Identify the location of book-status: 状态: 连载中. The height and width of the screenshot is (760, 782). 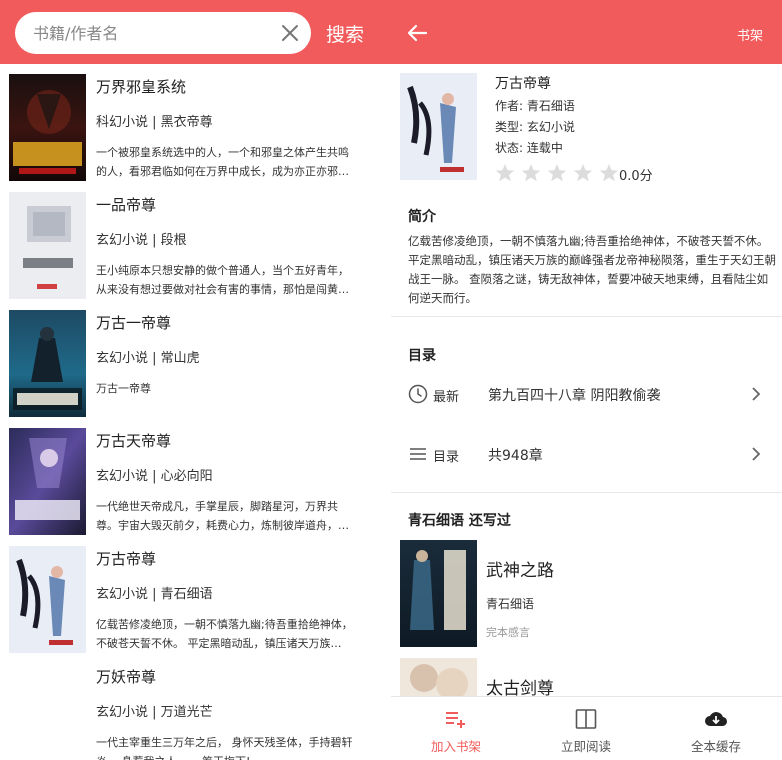
(529, 148).